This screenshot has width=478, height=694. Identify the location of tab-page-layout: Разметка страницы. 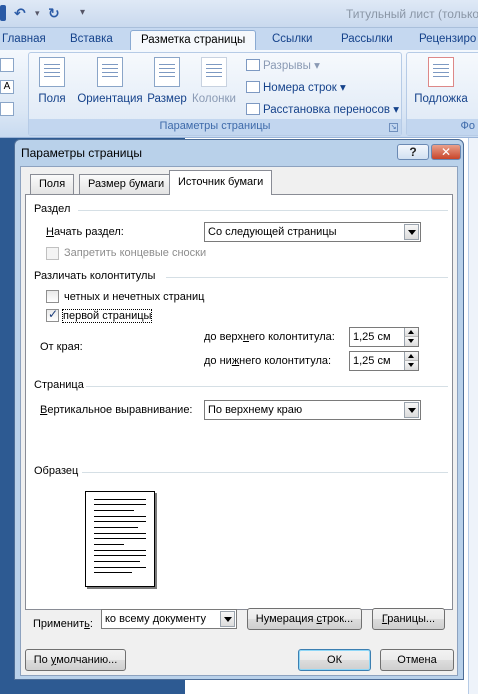
(193, 40).